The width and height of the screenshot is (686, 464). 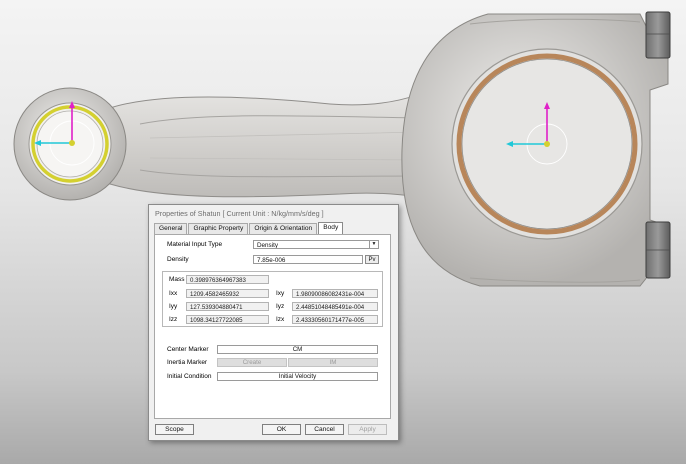 I want to click on iyy-label: Iyy, so click(x=173, y=306).